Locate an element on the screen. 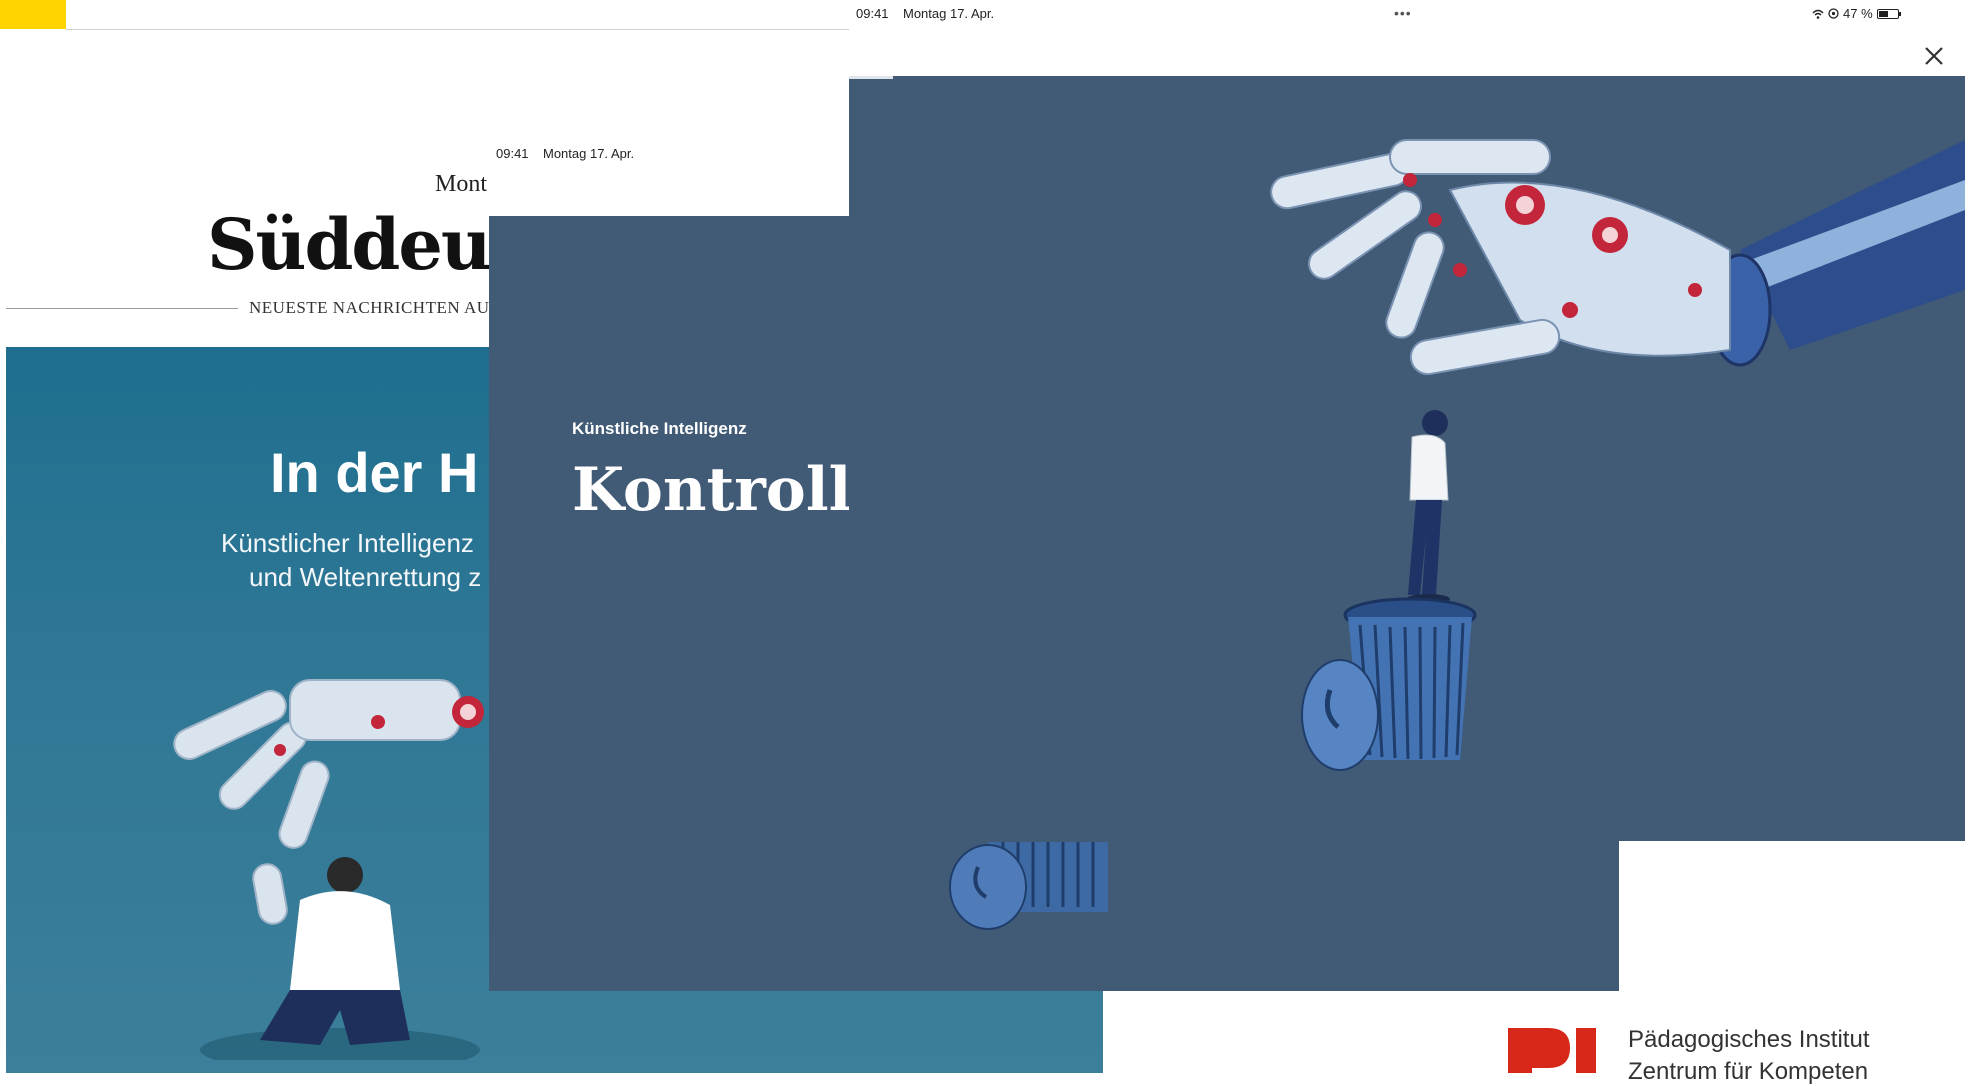  trash-can-illustration is located at coordinates (1028, 886).